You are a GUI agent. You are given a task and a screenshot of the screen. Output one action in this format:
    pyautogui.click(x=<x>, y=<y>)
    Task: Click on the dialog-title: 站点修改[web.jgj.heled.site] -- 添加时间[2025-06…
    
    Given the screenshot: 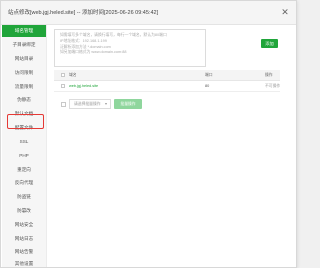 What is the action you would take?
    pyautogui.click(x=83, y=13)
    